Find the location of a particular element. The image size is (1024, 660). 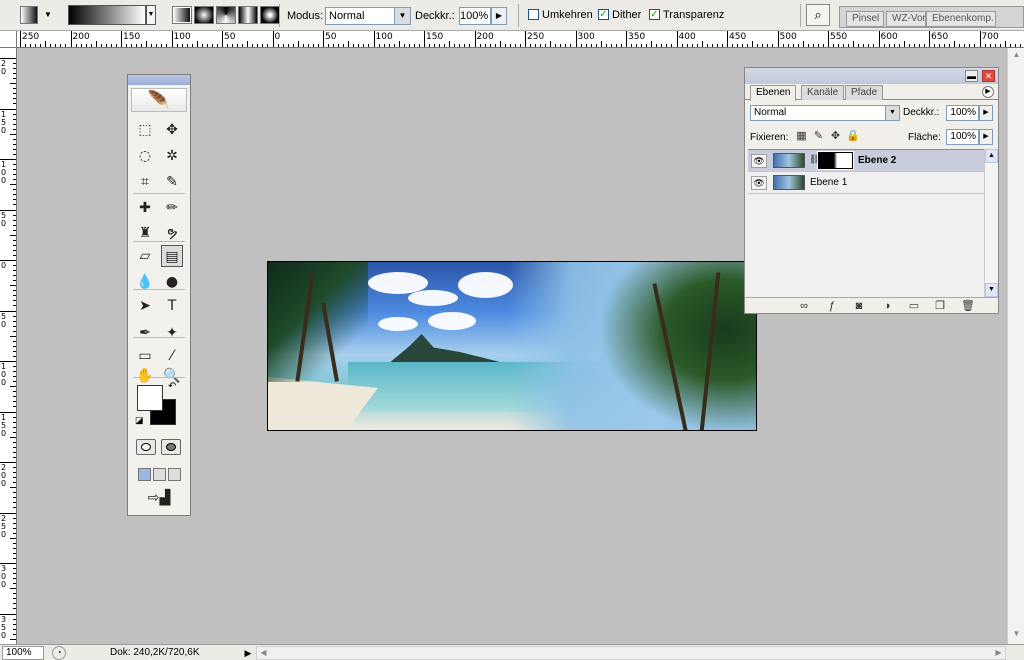

tab-paths: Pfade is located at coordinates (864, 92).